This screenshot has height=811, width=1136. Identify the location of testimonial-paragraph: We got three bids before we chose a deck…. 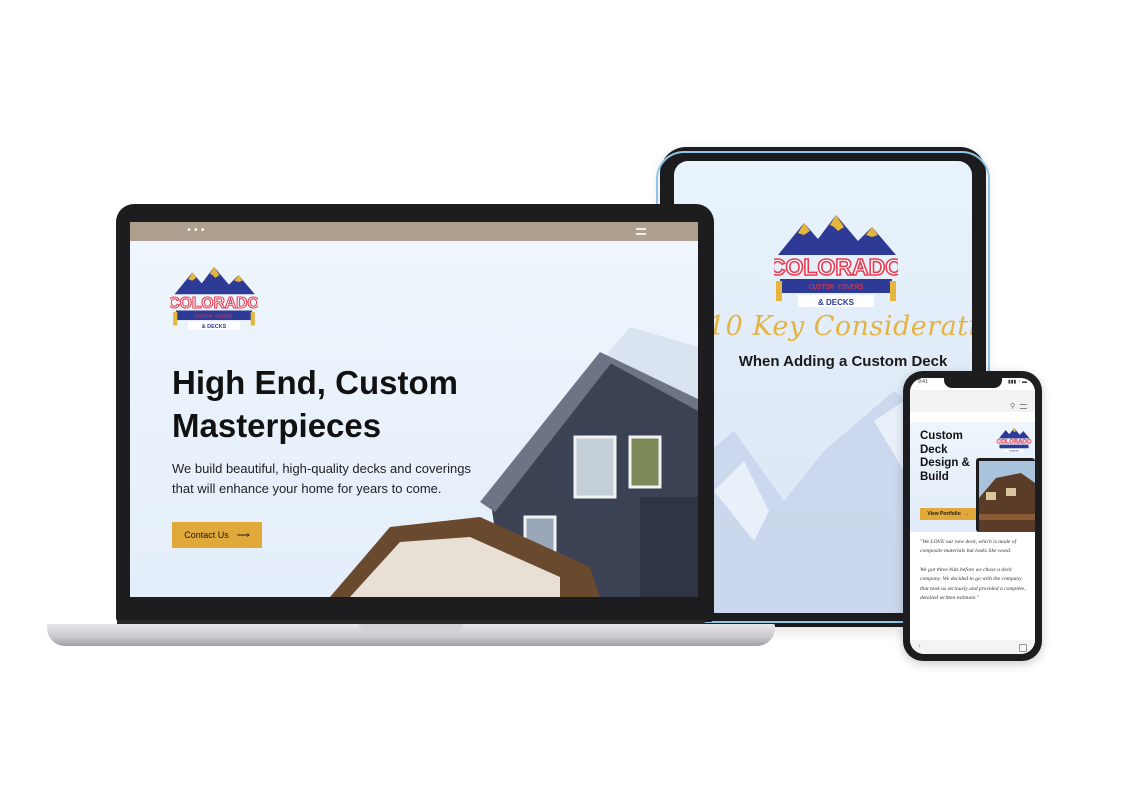
(973, 584).